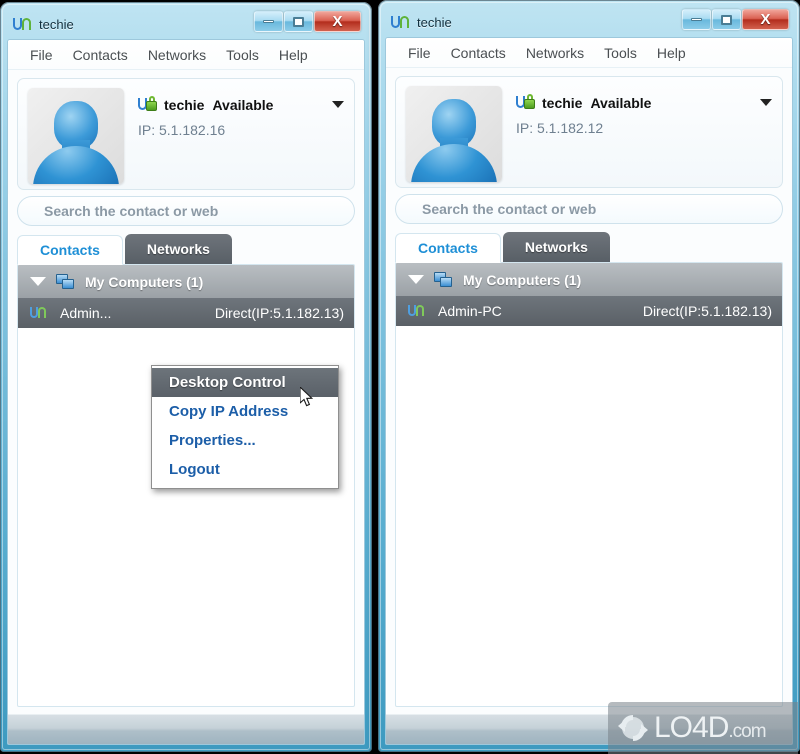  I want to click on profile-card: techie Available IP: 5.1.182.12, so click(589, 132).